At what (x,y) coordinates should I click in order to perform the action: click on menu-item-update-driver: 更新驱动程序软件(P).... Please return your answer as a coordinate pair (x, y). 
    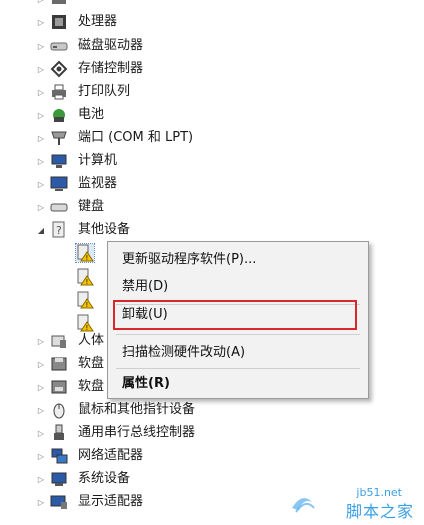
    Looking at the image, I should click on (189, 260).